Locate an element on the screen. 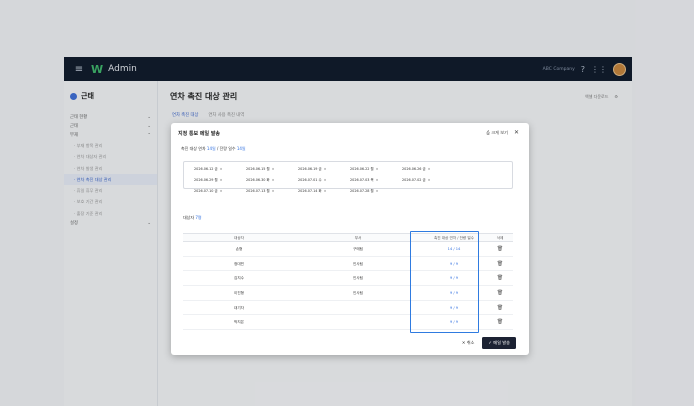  table-row: 박지은 9 / 9 🗑 is located at coordinates (348, 323).